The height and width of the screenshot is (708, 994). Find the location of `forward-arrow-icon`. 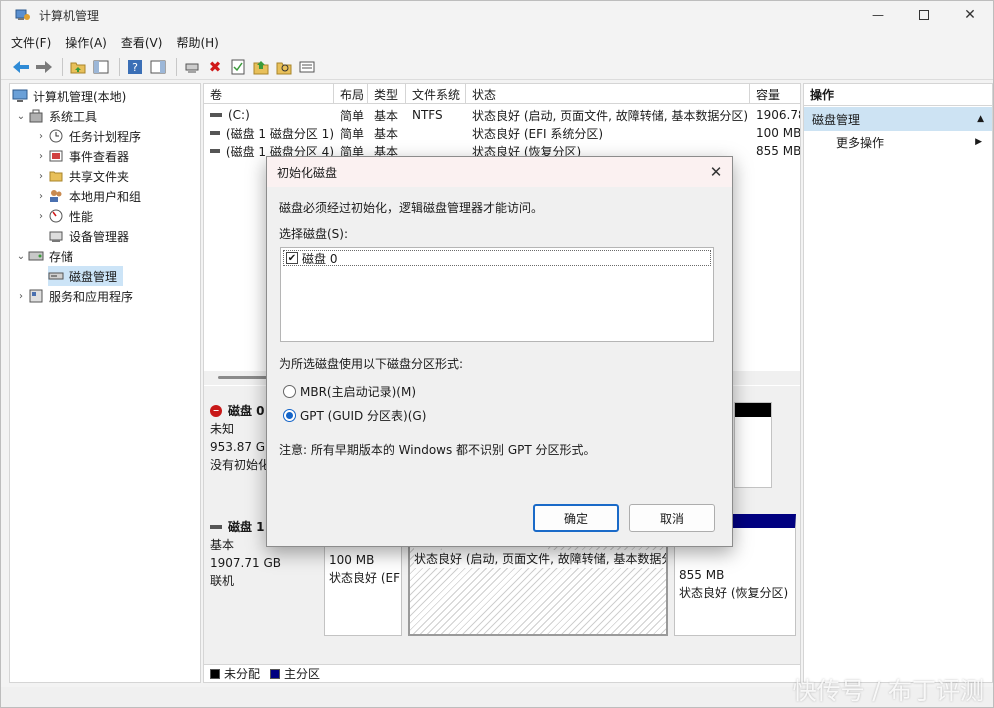

forward-arrow-icon is located at coordinates (44, 66).